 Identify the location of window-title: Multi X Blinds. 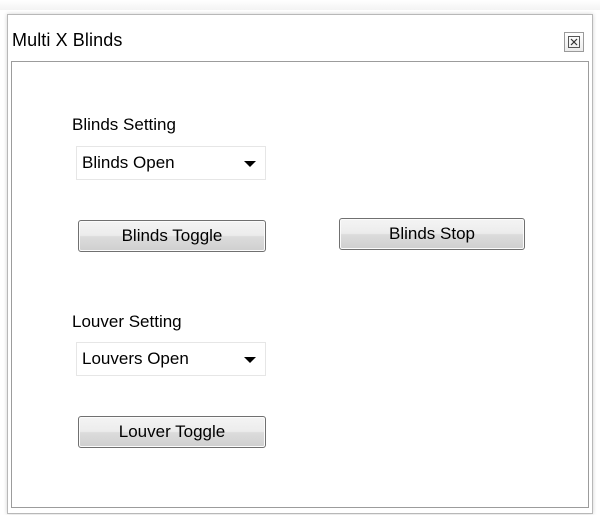
(67, 40).